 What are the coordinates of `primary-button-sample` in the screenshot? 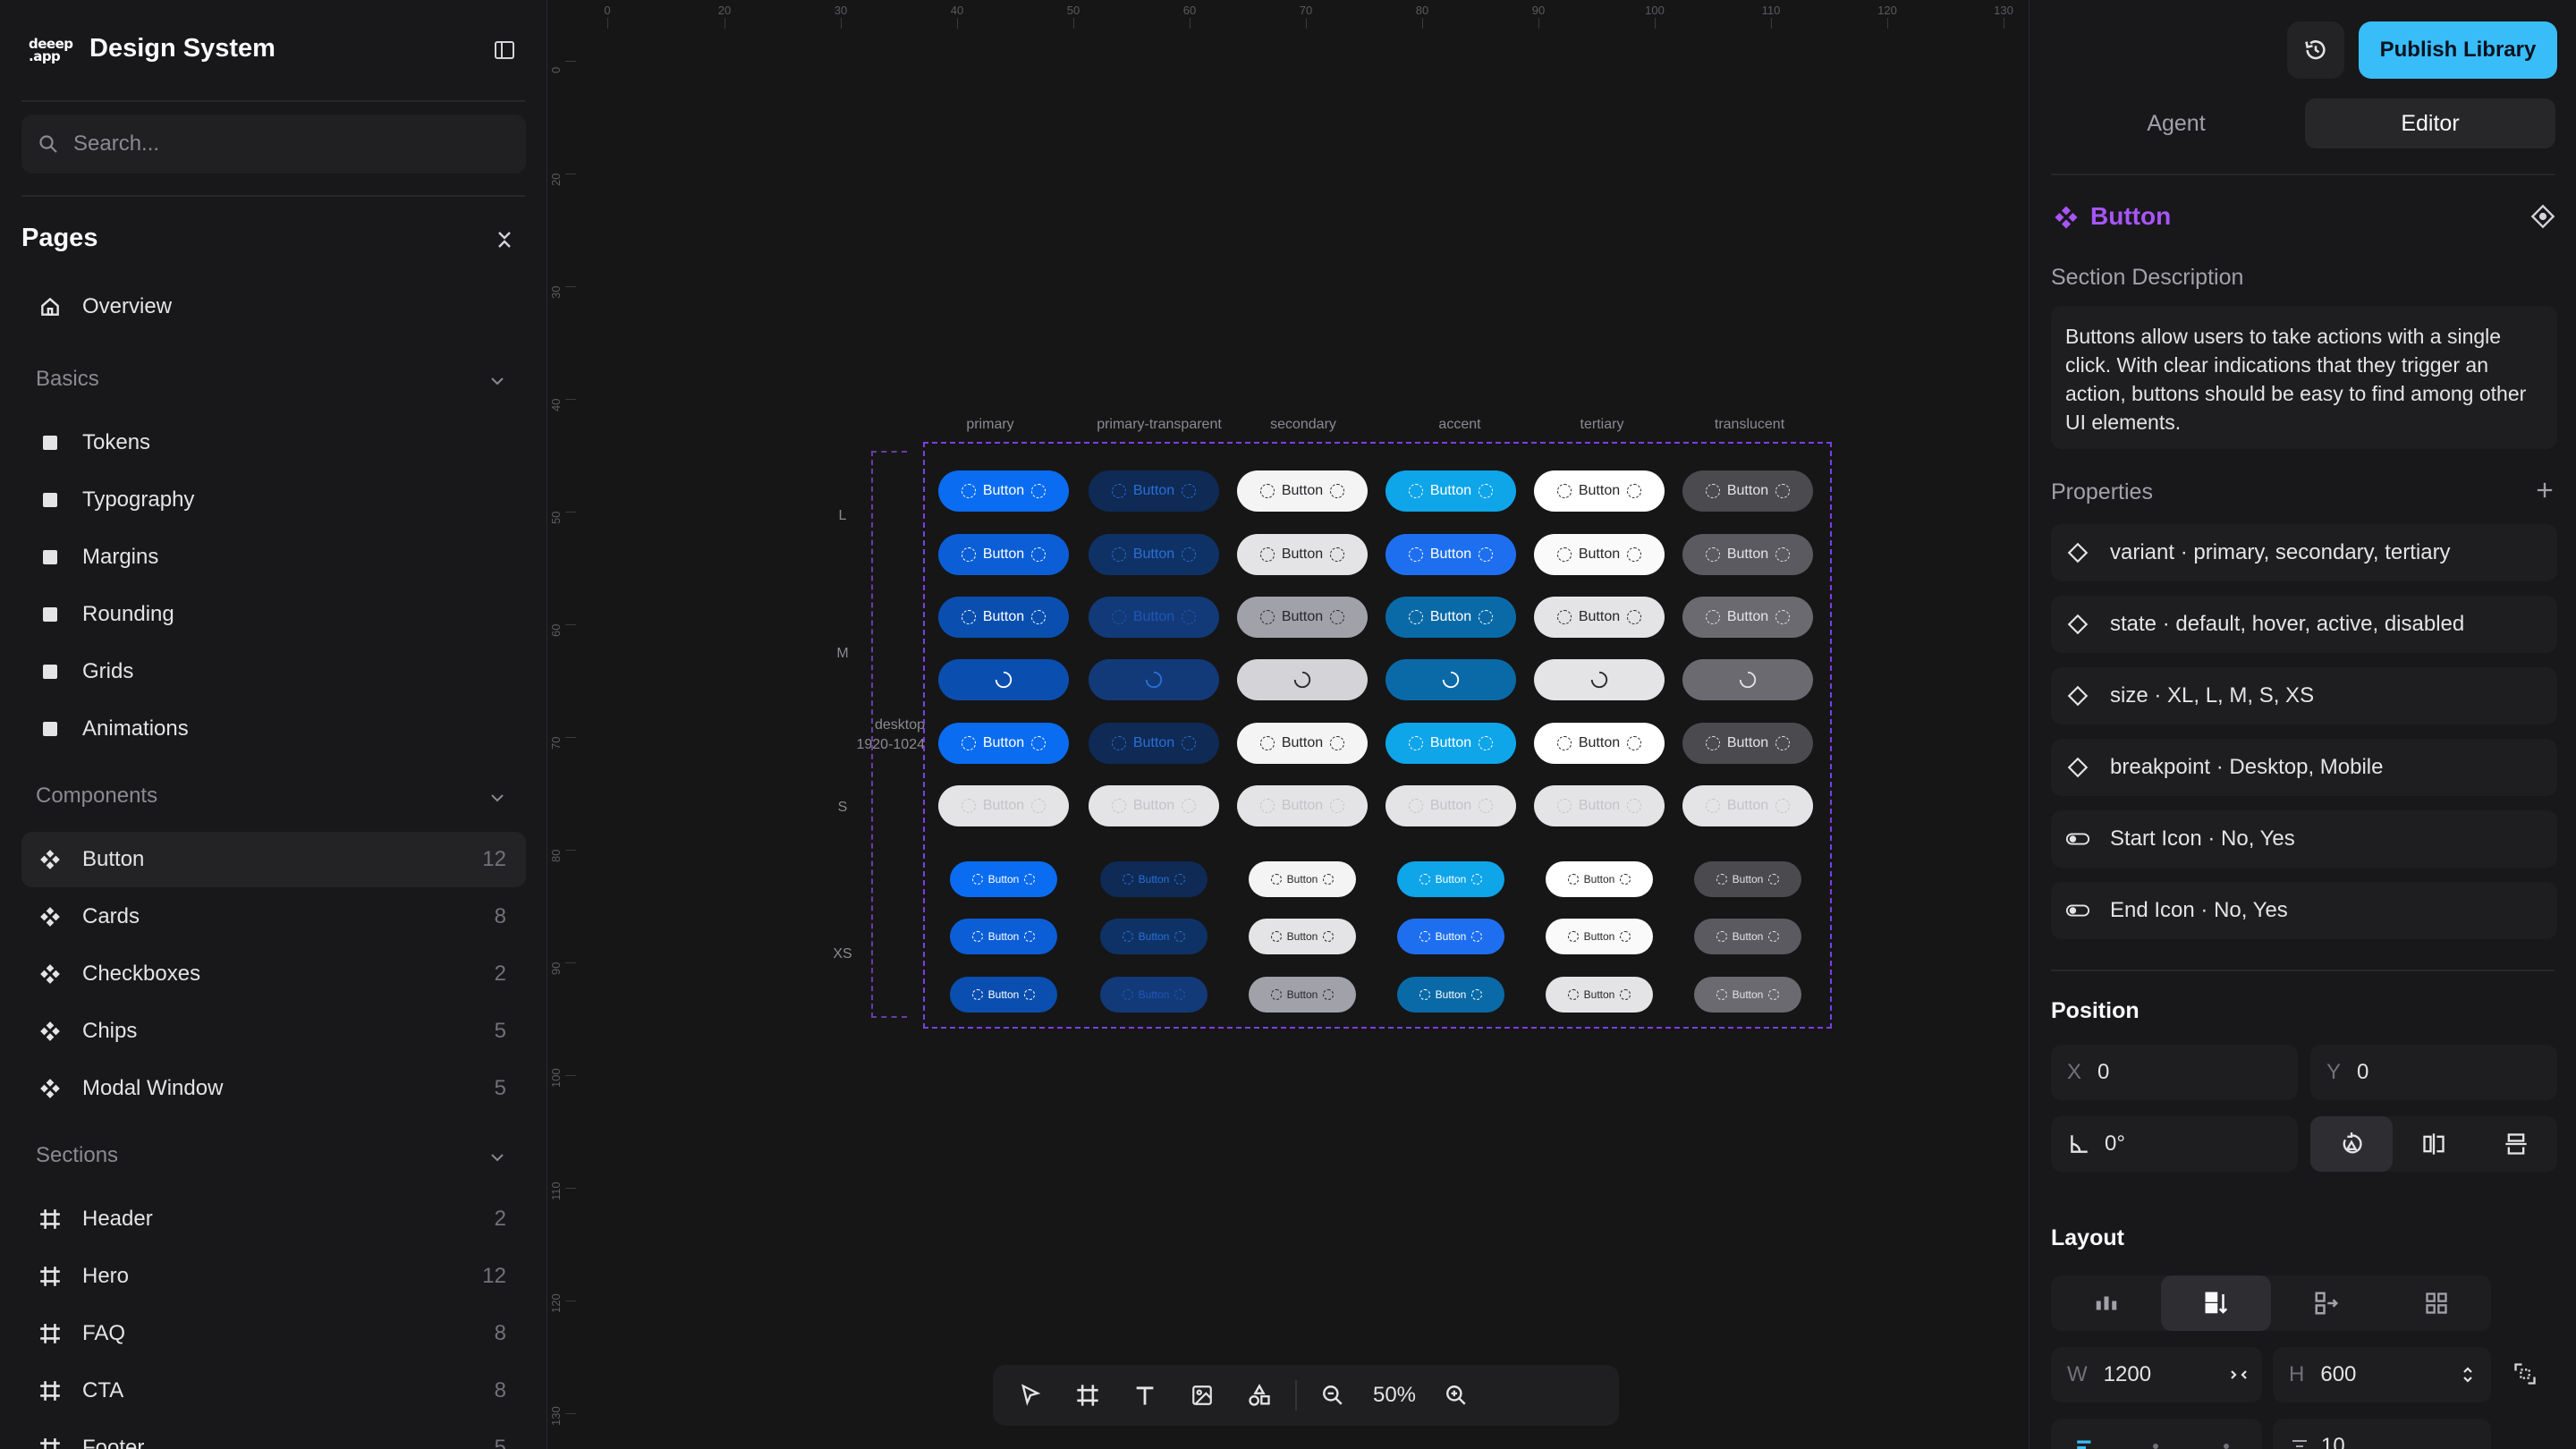 It's located at (1003, 679).